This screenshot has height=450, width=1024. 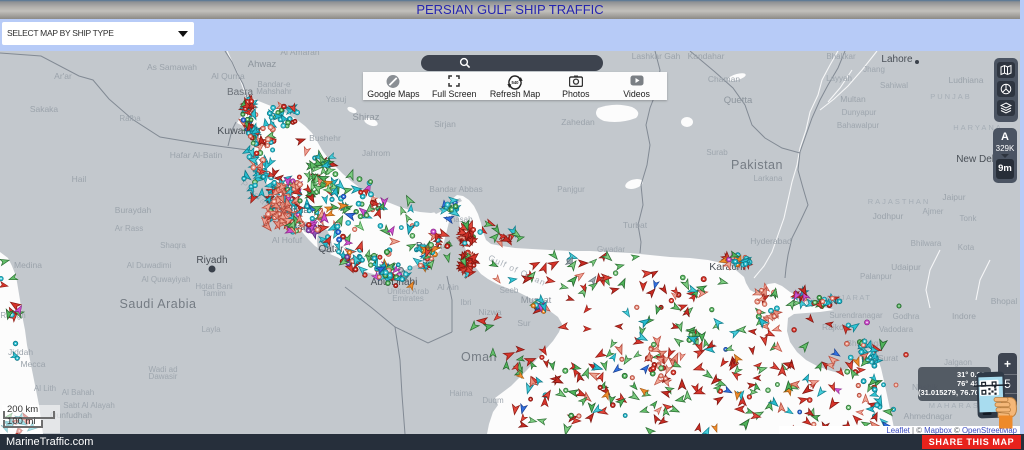 What do you see at coordinates (166, 279) in the screenshot?
I see `svg-text: Al Quwayiyah` at bounding box center [166, 279].